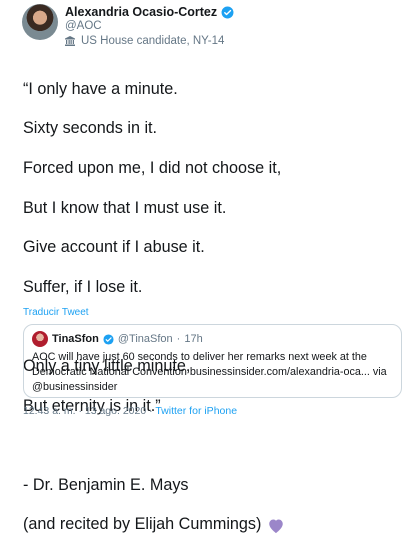 The width and height of the screenshot is (414, 555). I want to click on author-name-row: Alexandria Ocasio-Cortez, so click(149, 12).